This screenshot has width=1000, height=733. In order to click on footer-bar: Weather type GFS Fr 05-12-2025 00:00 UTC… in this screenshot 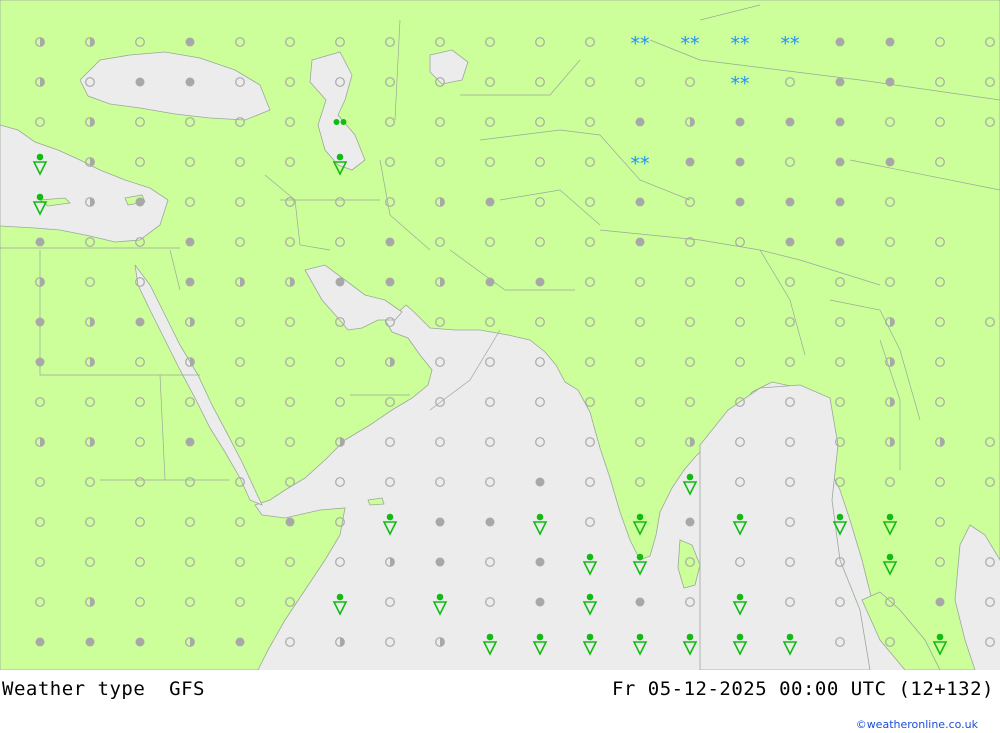, I will do `click(500, 701)`.